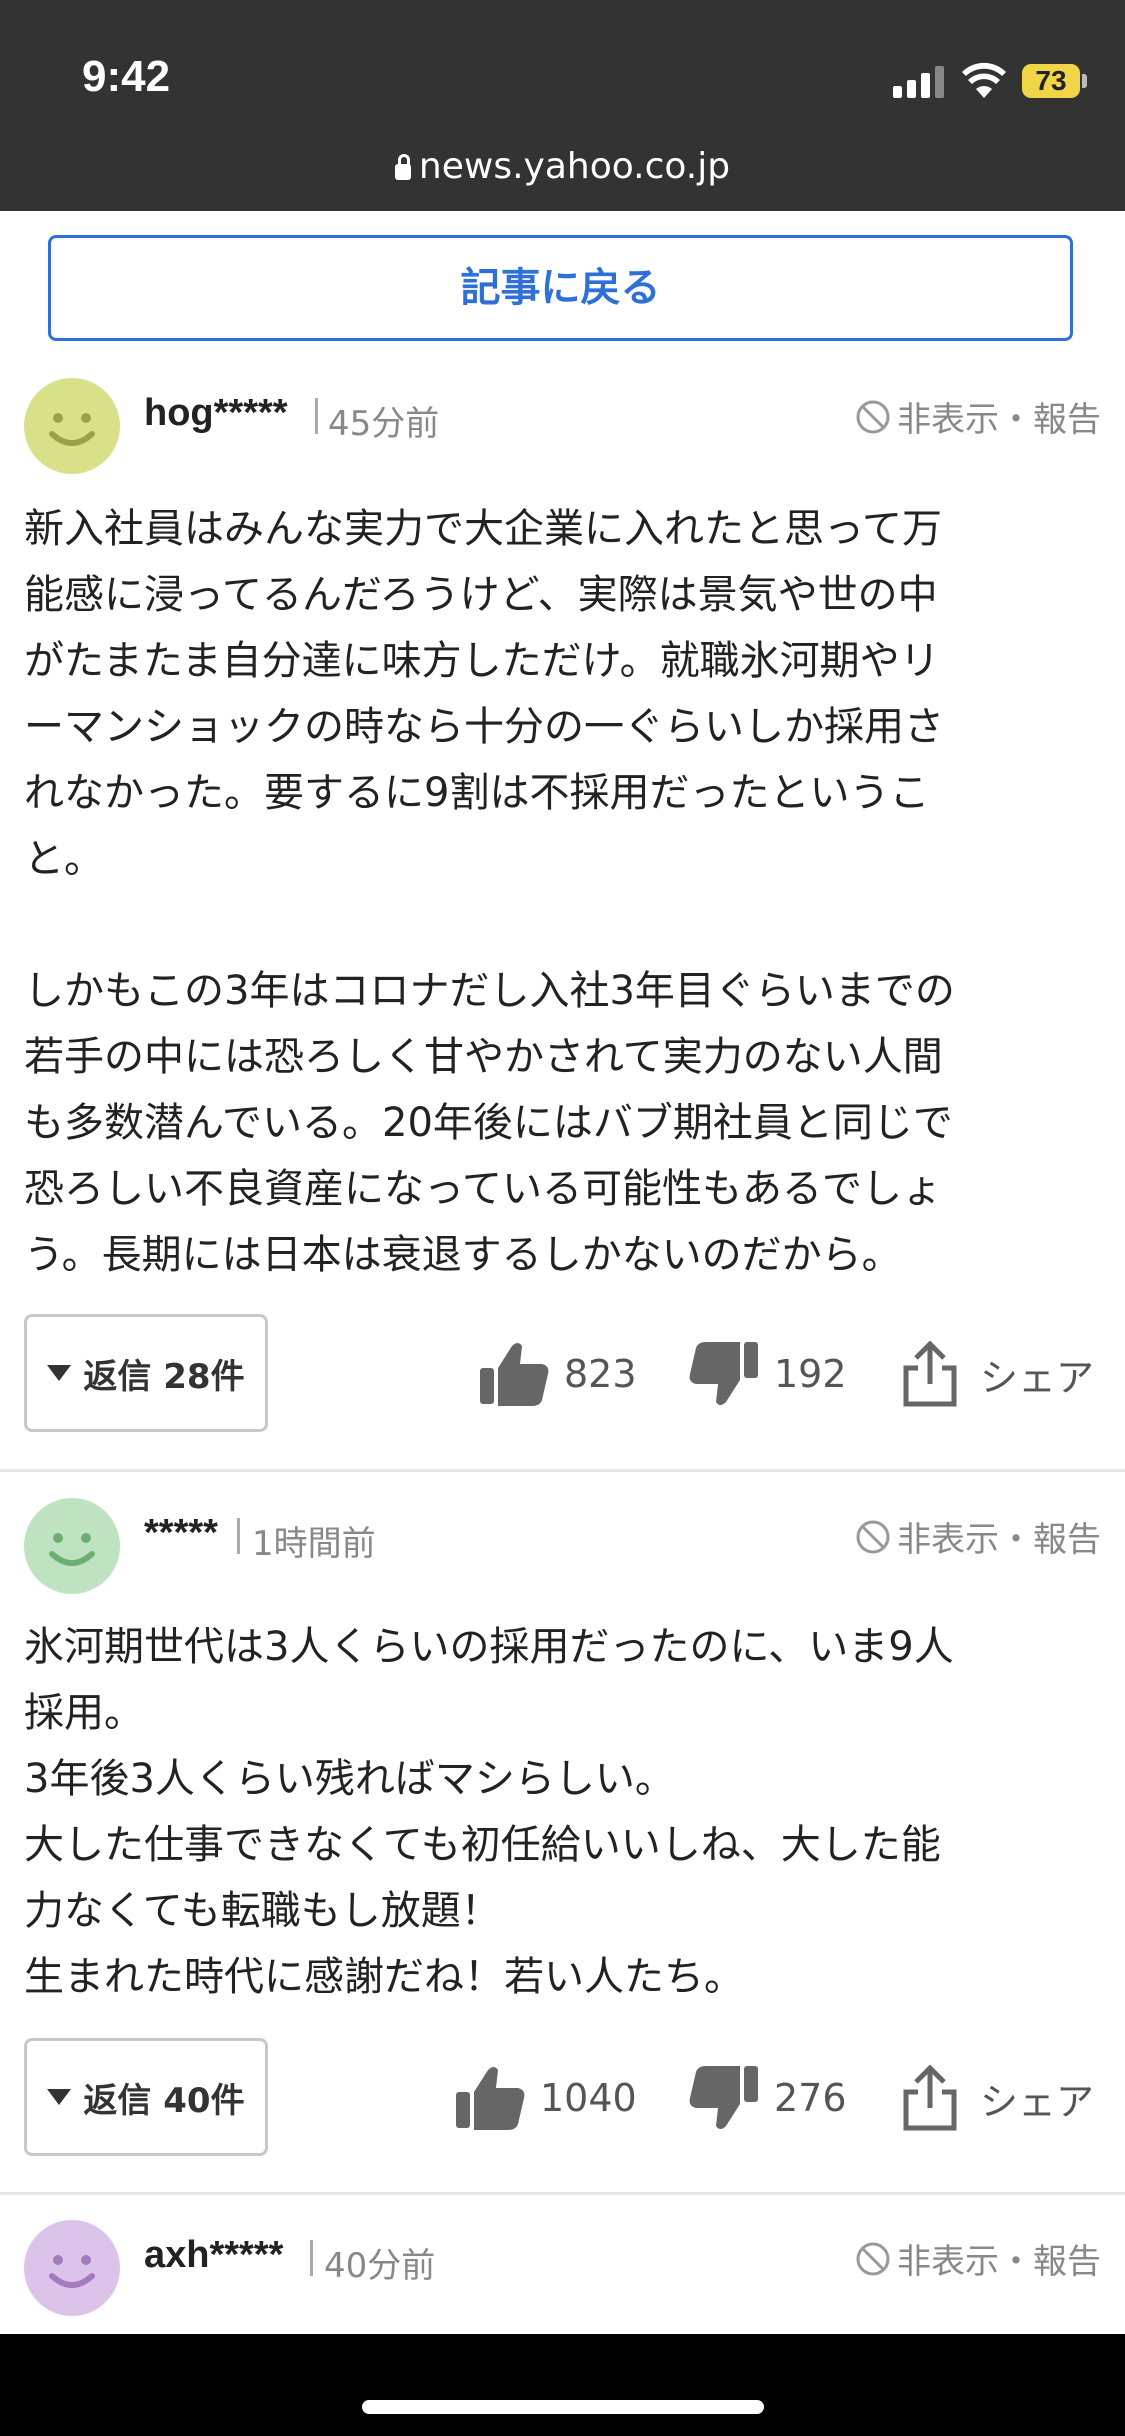 The height and width of the screenshot is (2436, 1125). What do you see at coordinates (562, 105) in the screenshot?
I see `status-bar: 9:42 73 news.yahoo.co.jp` at bounding box center [562, 105].